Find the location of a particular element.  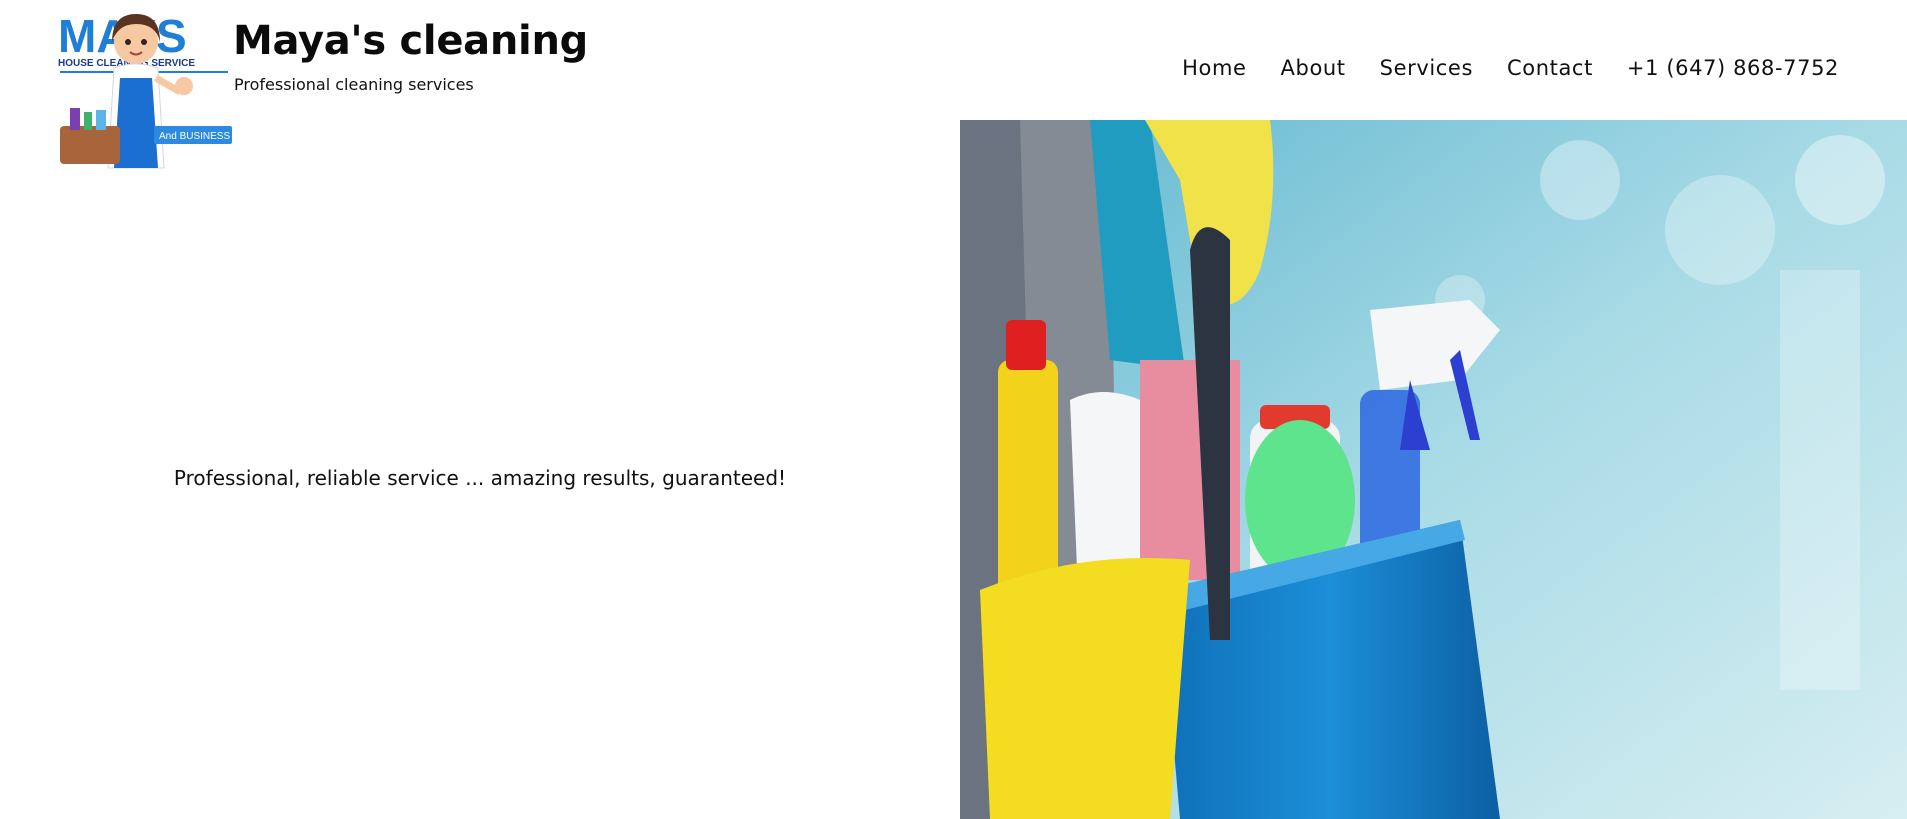

logo-illustration: MAYS HOUSE CLEANING SERVICE And BUSINESS is located at coordinates (145, 89).